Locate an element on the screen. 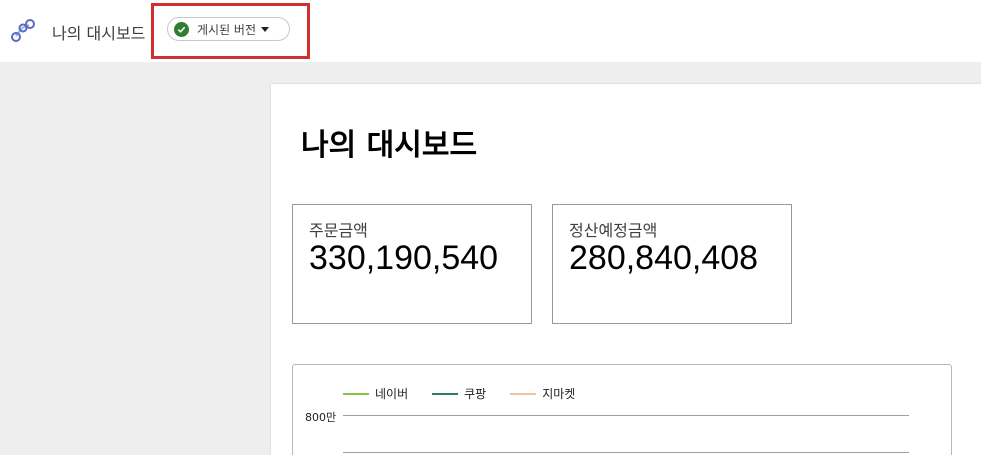  legend-label: 지마켓 is located at coordinates (559, 394).